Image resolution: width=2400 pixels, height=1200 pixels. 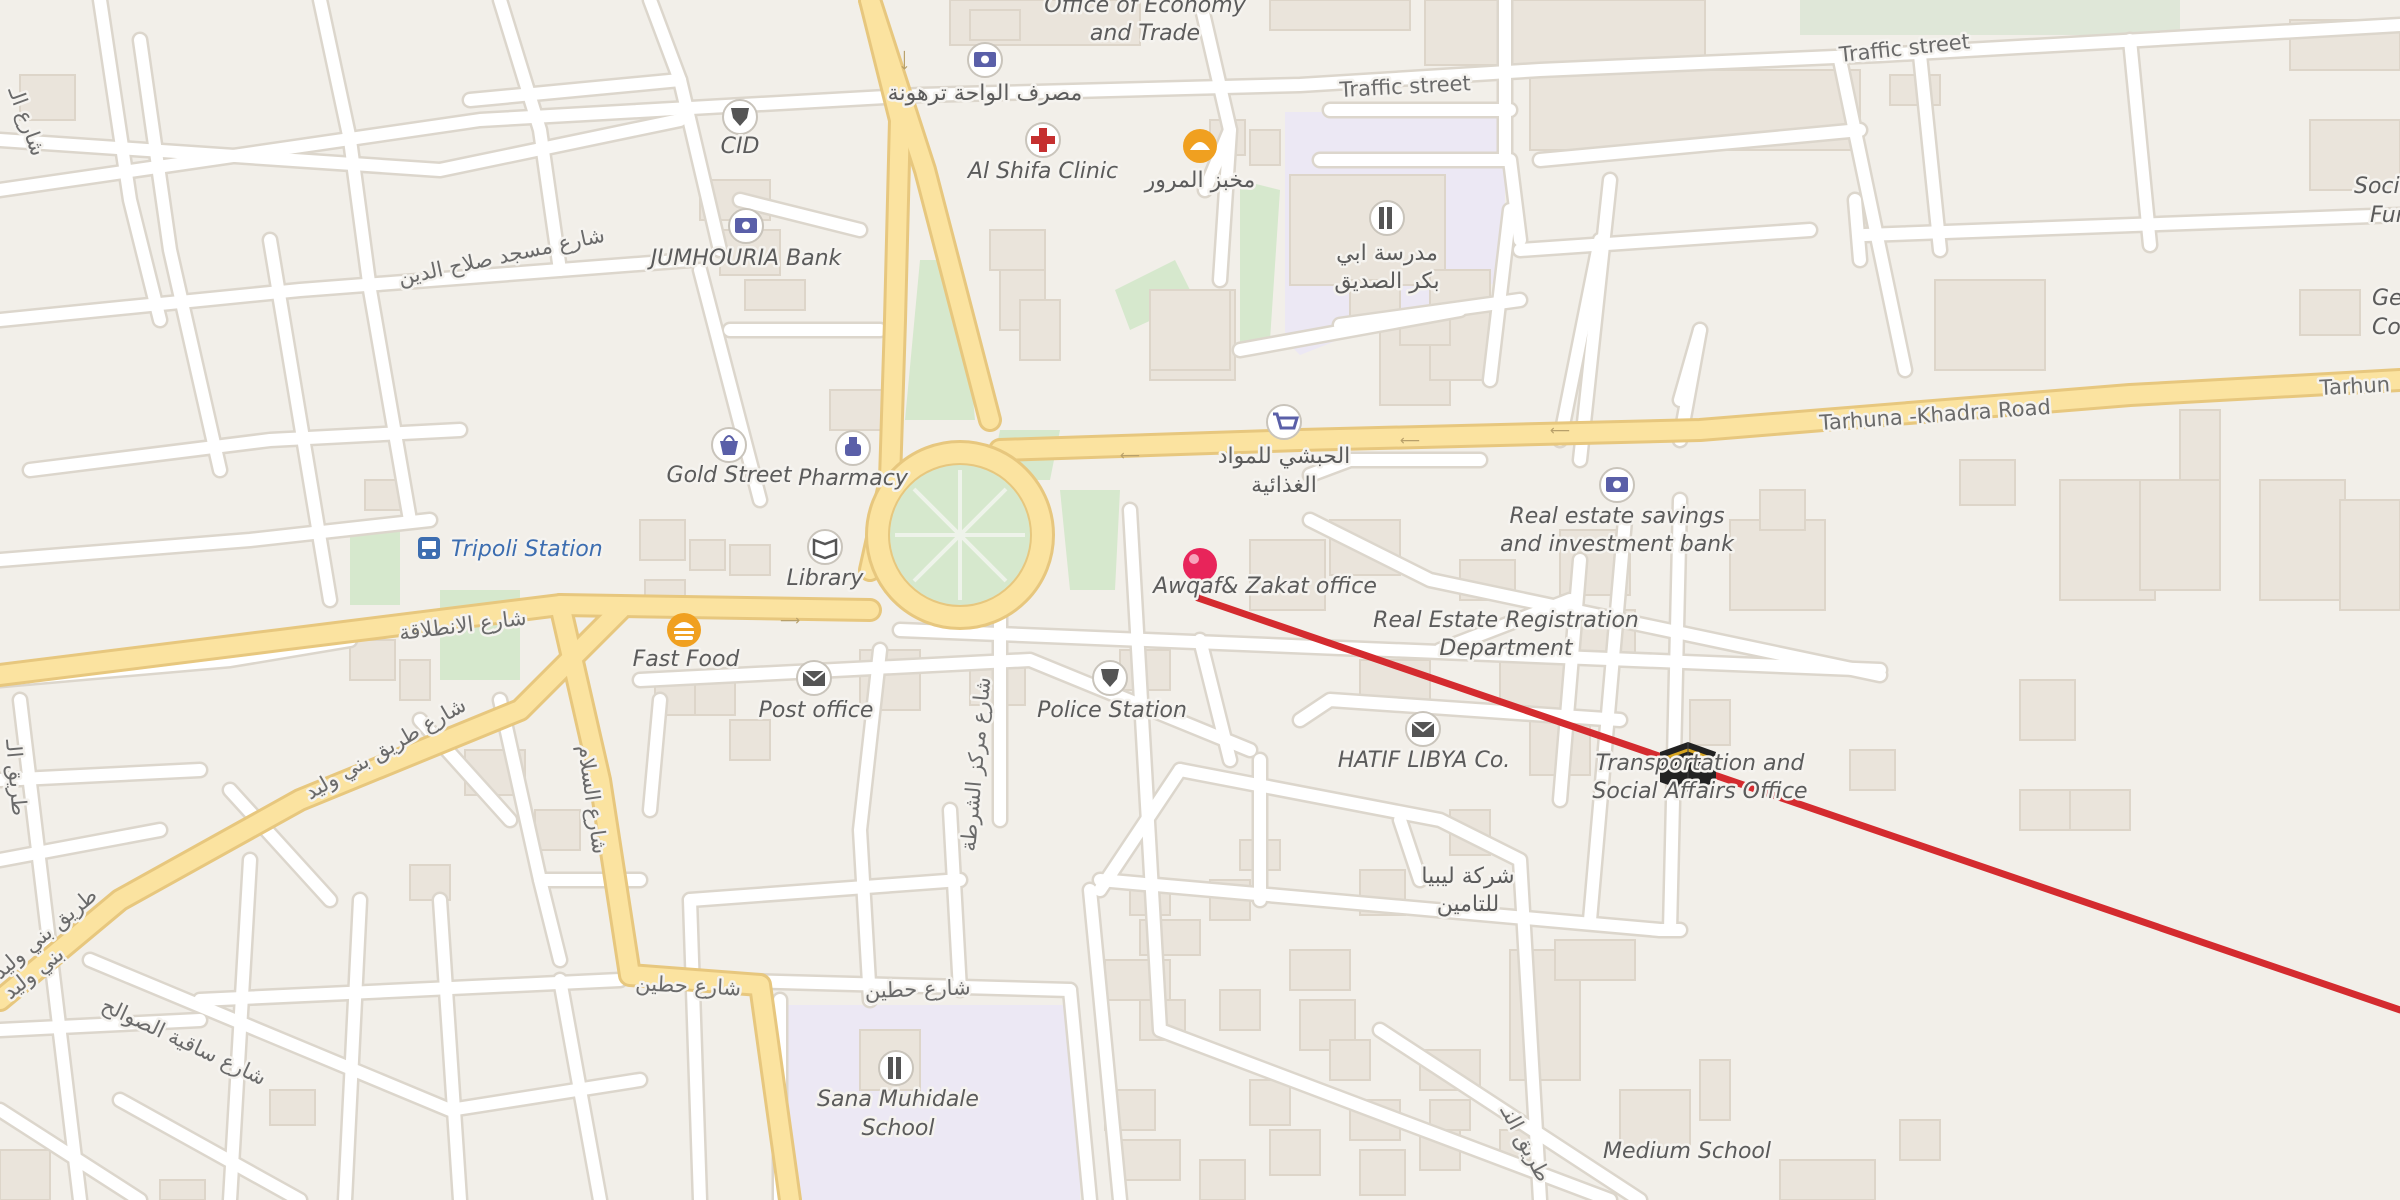 What do you see at coordinates (1616, 516) in the screenshot?
I see `poi-label: Real estate savings` at bounding box center [1616, 516].